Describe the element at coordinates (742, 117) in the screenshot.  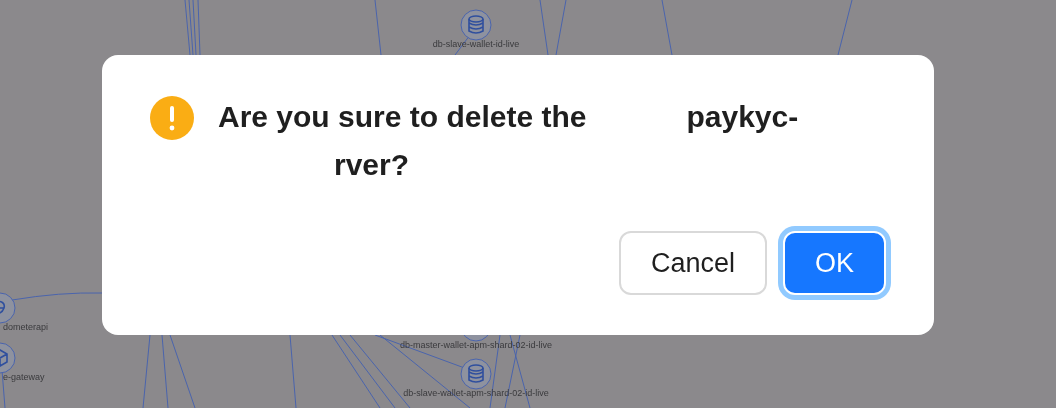
I see `deleted-name-fragment: paykyc-` at that location.